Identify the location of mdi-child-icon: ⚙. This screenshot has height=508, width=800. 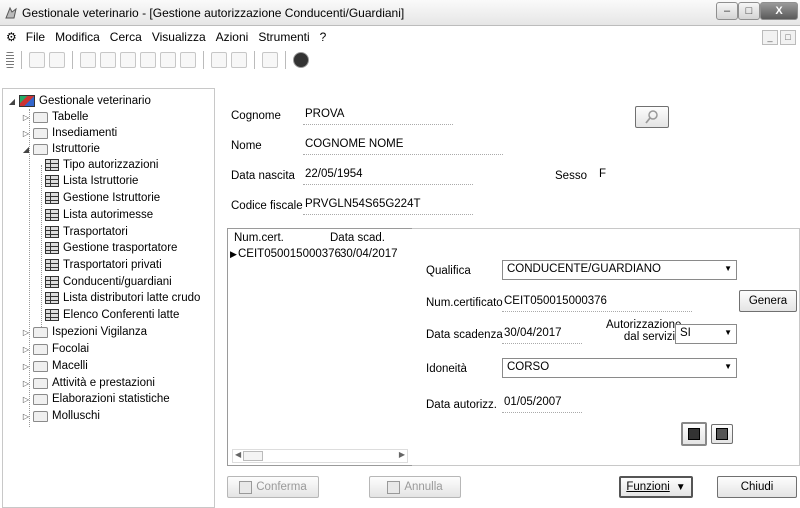
(11, 37).